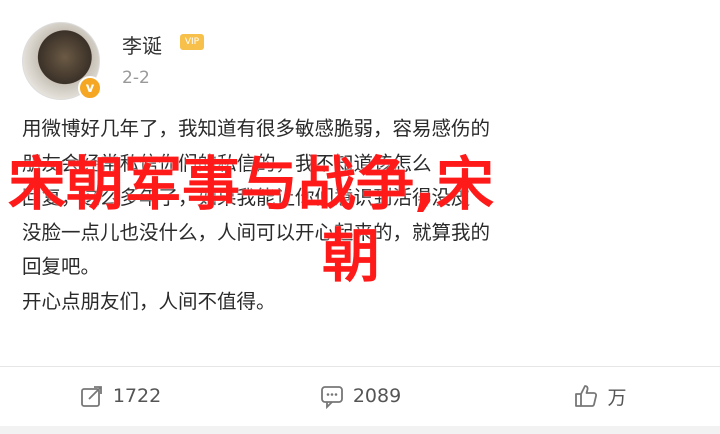 Image resolution: width=720 pixels, height=434 pixels. I want to click on bottom-separator, so click(360, 430).